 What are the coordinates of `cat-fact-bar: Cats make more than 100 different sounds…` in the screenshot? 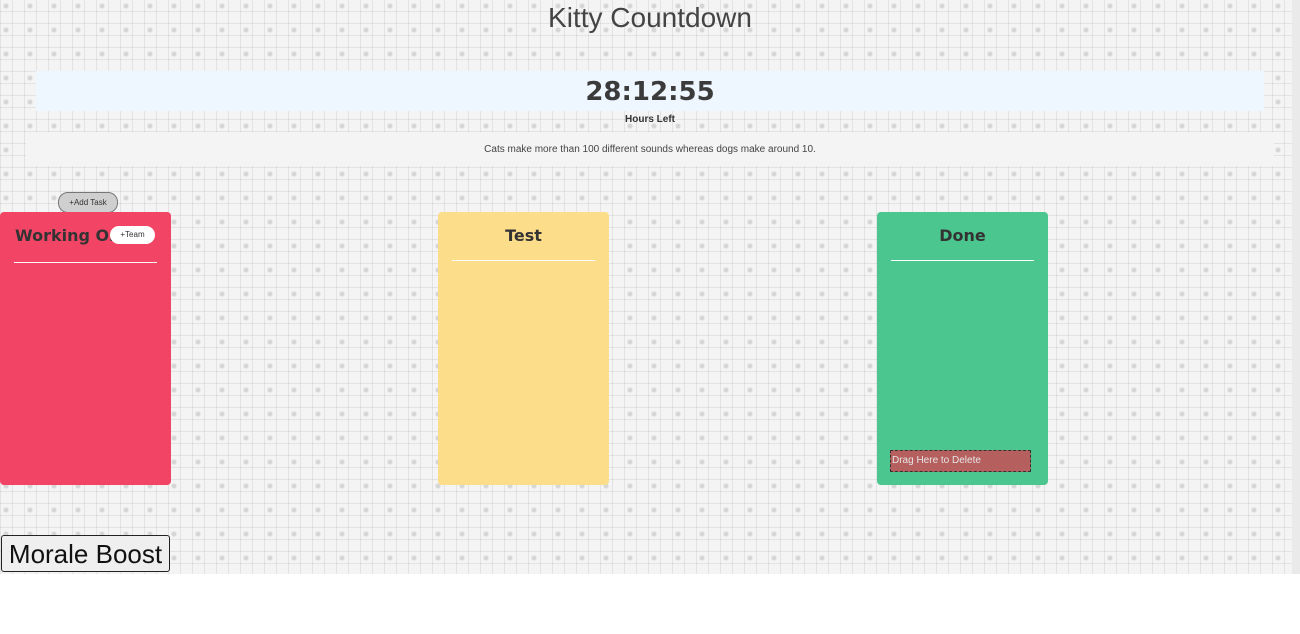 It's located at (650, 149).